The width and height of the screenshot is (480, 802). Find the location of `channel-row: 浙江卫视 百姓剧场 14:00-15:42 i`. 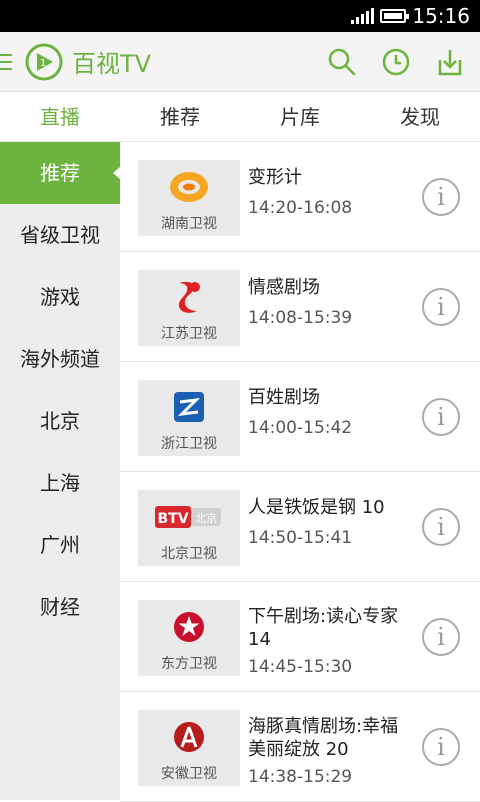

channel-row: 浙江卫视 百姓剧场 14:00-15:42 i is located at coordinates (300, 417).